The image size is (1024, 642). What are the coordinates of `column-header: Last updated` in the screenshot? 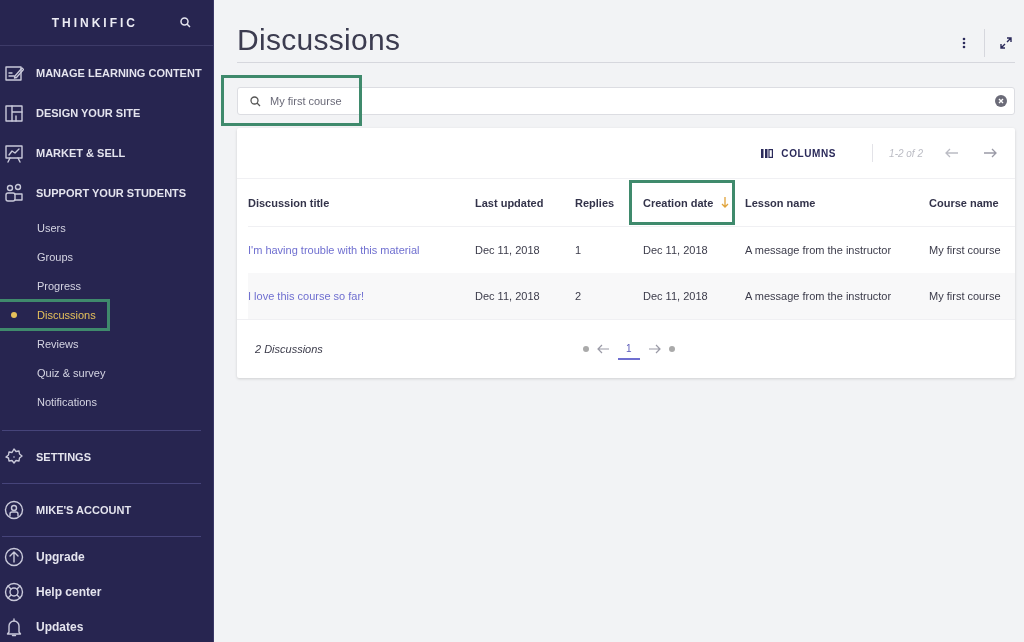 It's located at (509, 202).